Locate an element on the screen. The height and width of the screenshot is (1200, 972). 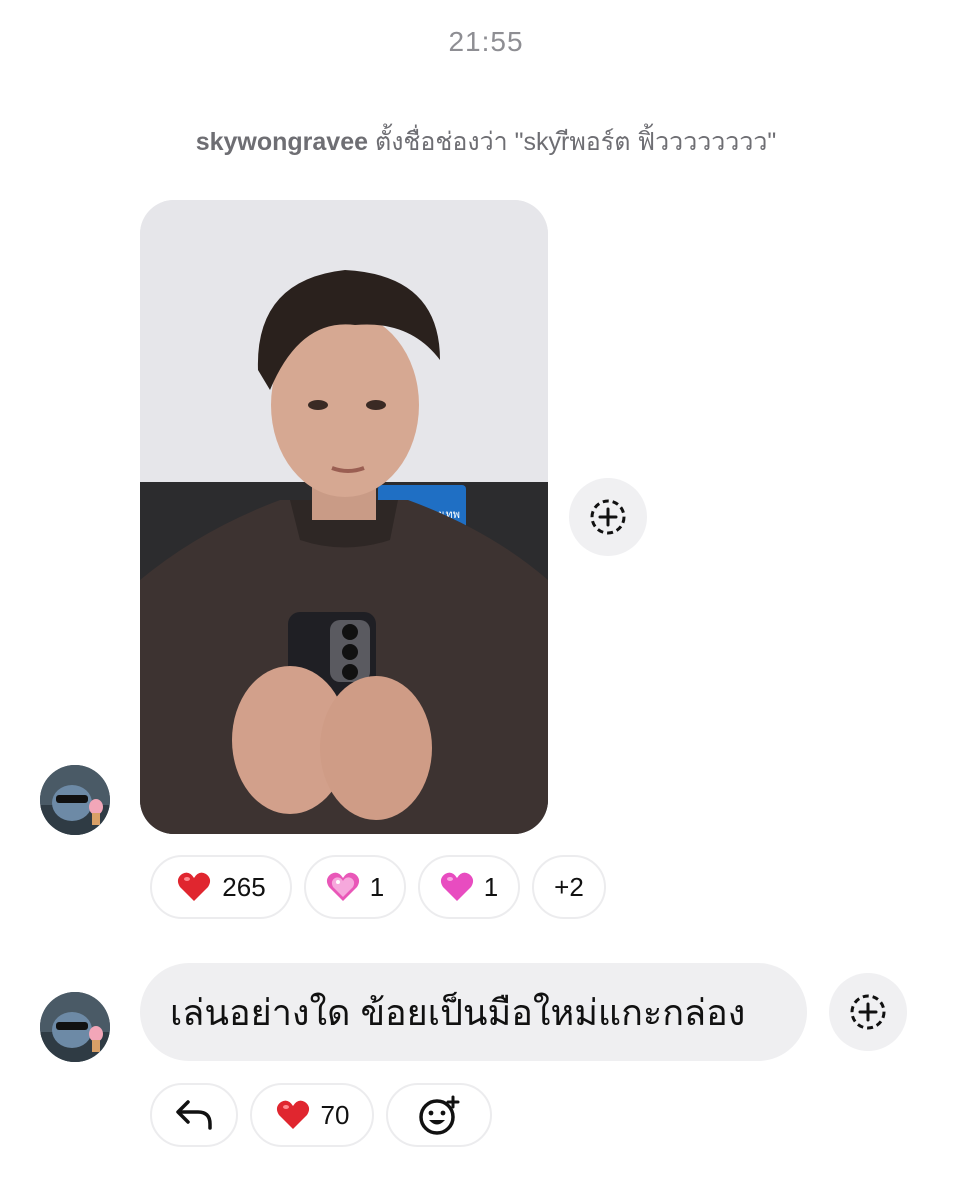
sparkling-heart-icon is located at coordinates (343, 887).